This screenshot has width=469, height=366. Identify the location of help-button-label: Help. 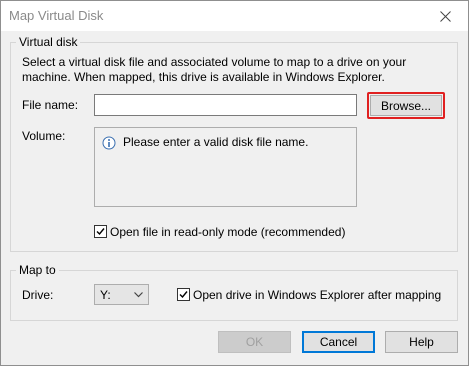
(421, 342).